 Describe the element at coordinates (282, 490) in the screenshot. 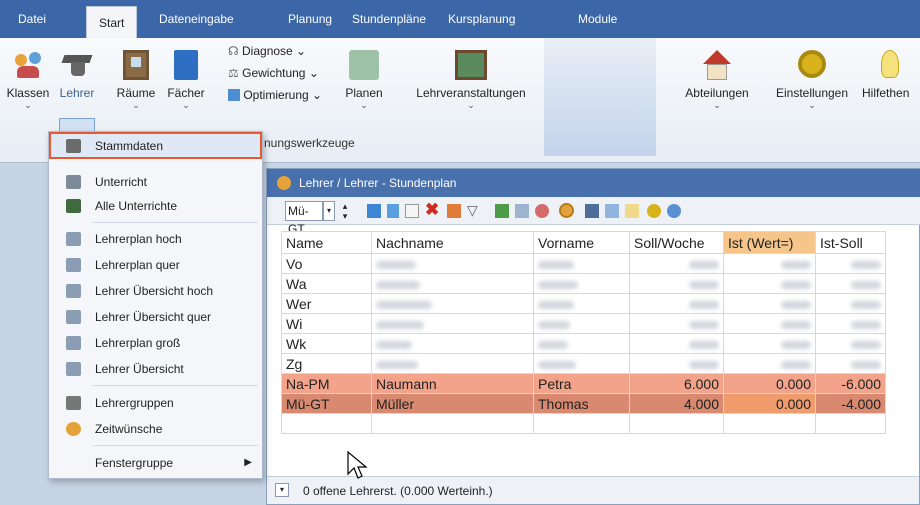

I see `chevron-down-icon: ▾` at that location.